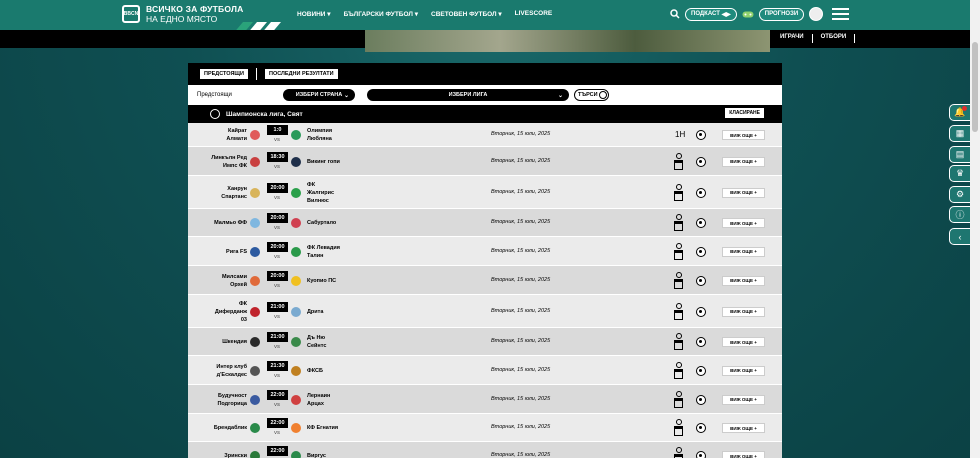 The width and height of the screenshot is (980, 458). I want to click on search-toggle: ТЪРСИ, so click(591, 95).